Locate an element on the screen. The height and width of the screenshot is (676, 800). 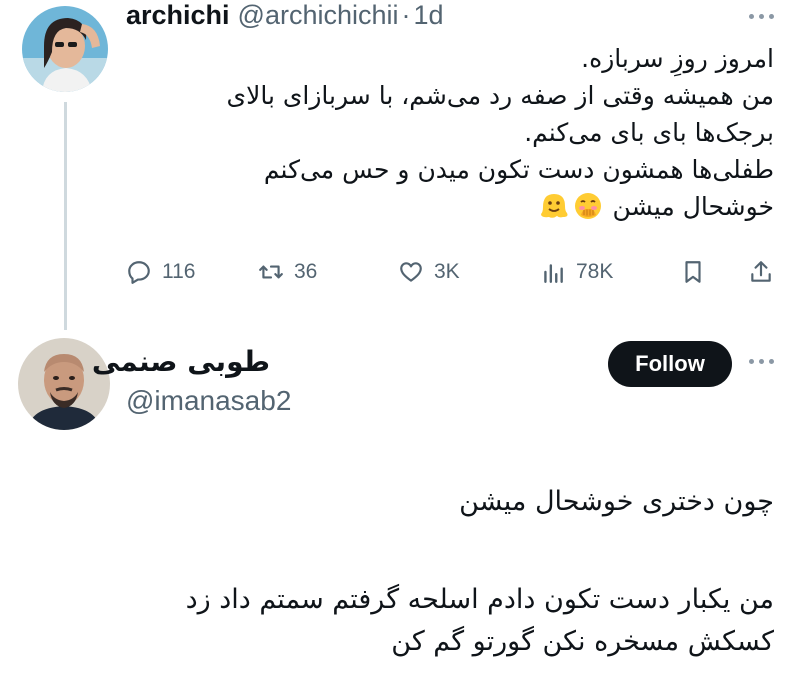
bookmark-icon is located at coordinates (693, 272).